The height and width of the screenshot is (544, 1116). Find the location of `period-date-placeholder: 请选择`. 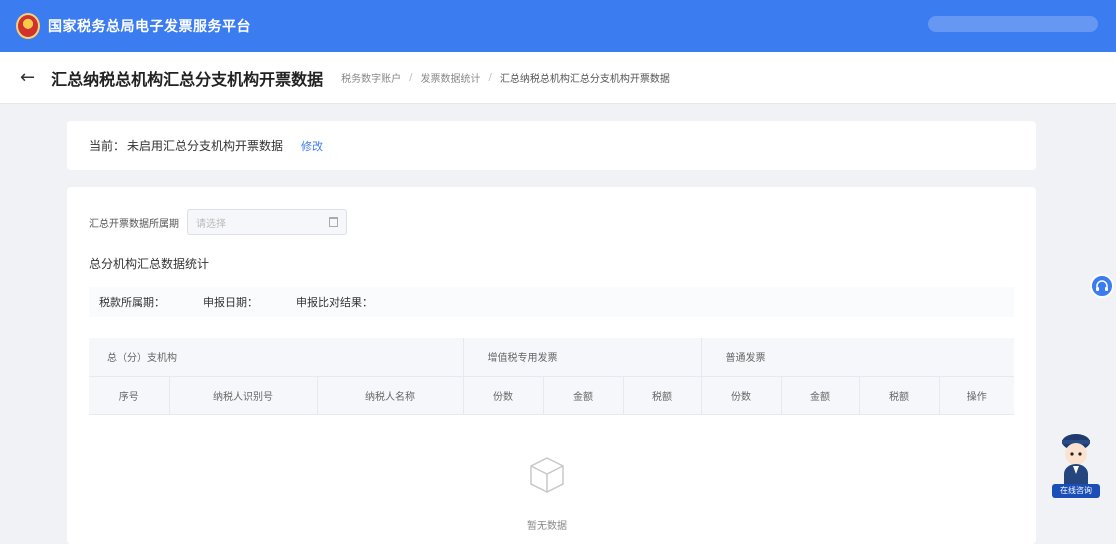

period-date-placeholder: 请选择 is located at coordinates (211, 224).